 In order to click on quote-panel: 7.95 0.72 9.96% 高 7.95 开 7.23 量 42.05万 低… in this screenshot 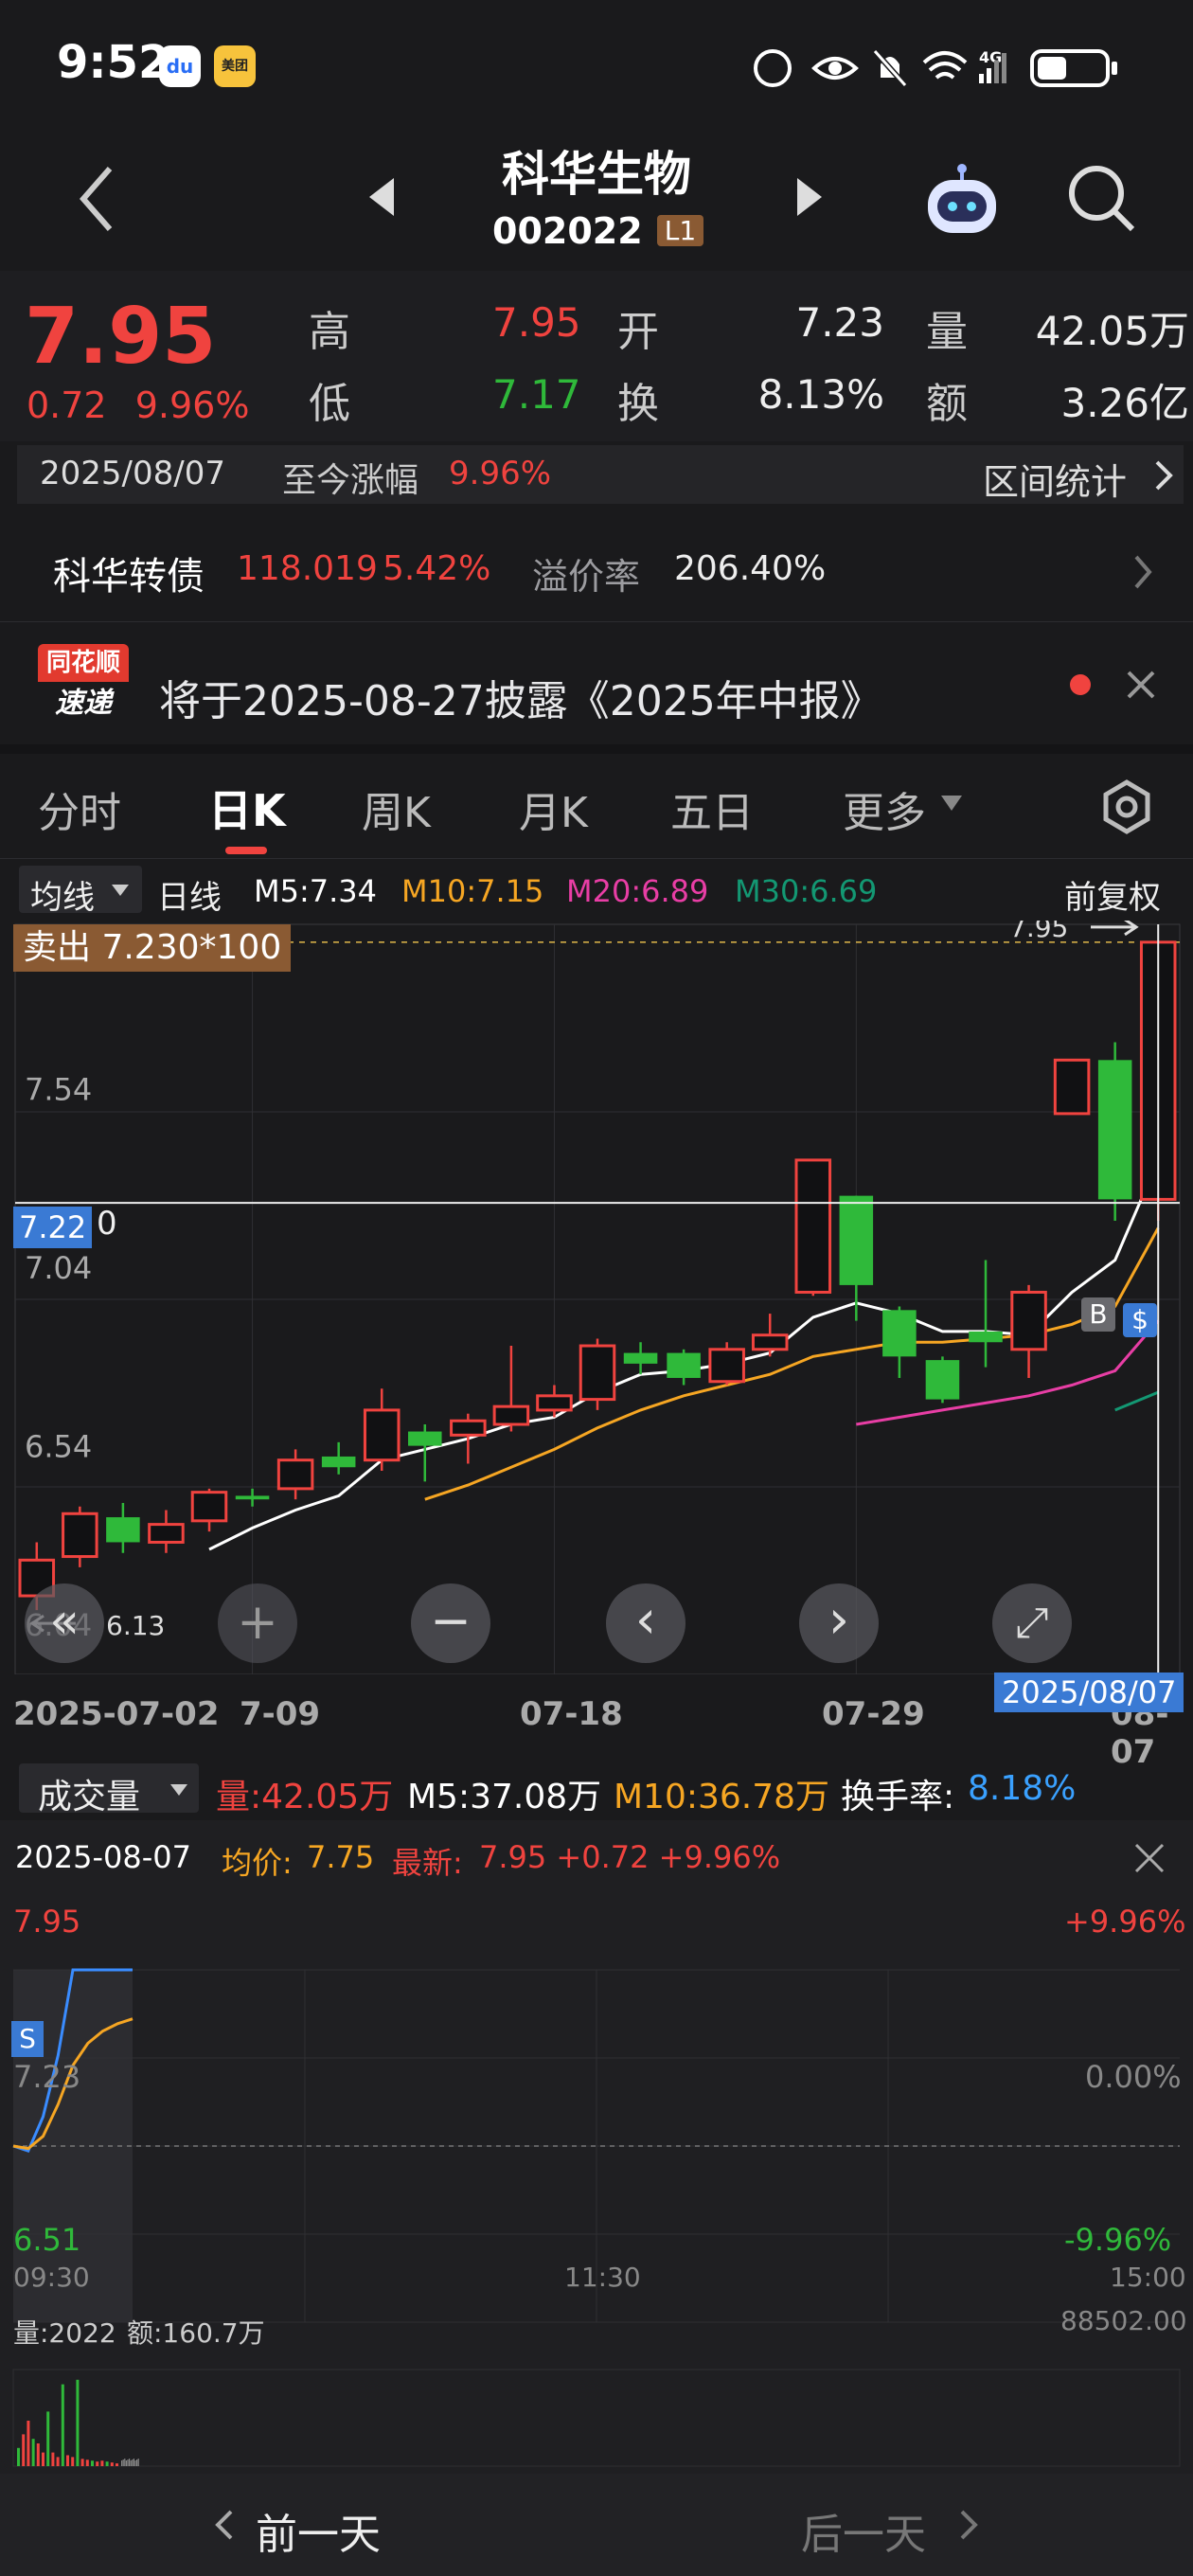, I will do `click(596, 356)`.